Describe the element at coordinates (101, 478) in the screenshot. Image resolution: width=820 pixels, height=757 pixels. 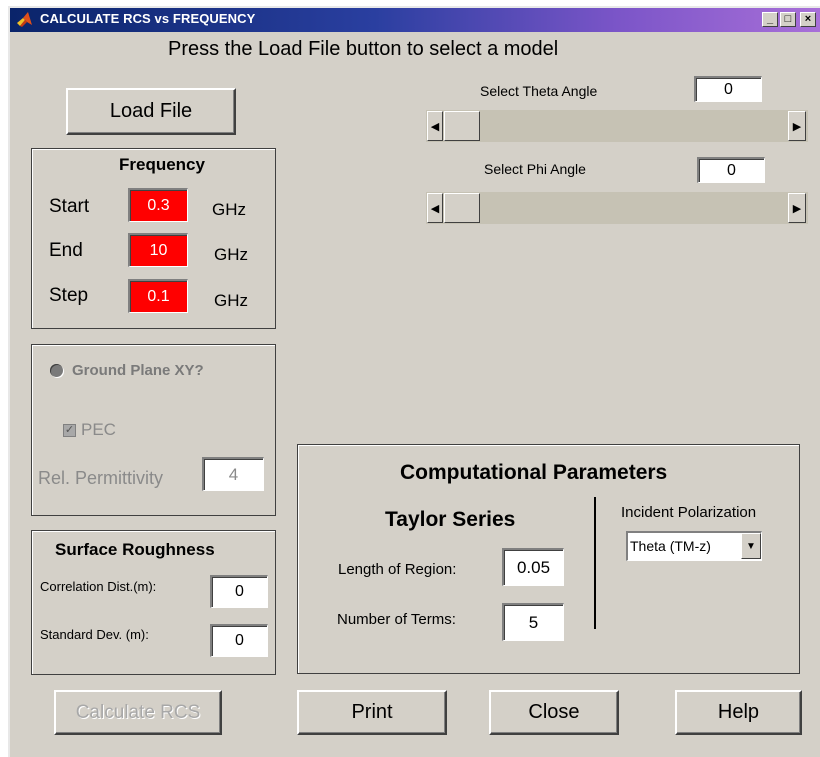
I see `permittivity-label: Rel. Permittivity` at that location.